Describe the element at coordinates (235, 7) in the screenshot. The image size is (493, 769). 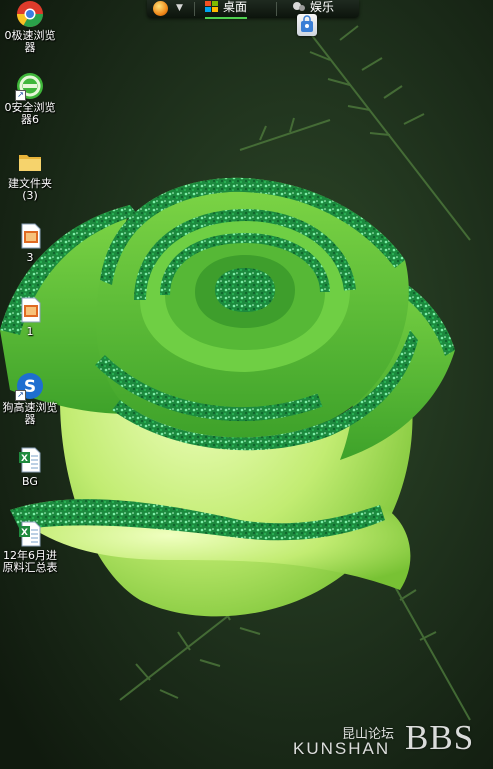
I see `tab-desktop-label: 桌面` at that location.